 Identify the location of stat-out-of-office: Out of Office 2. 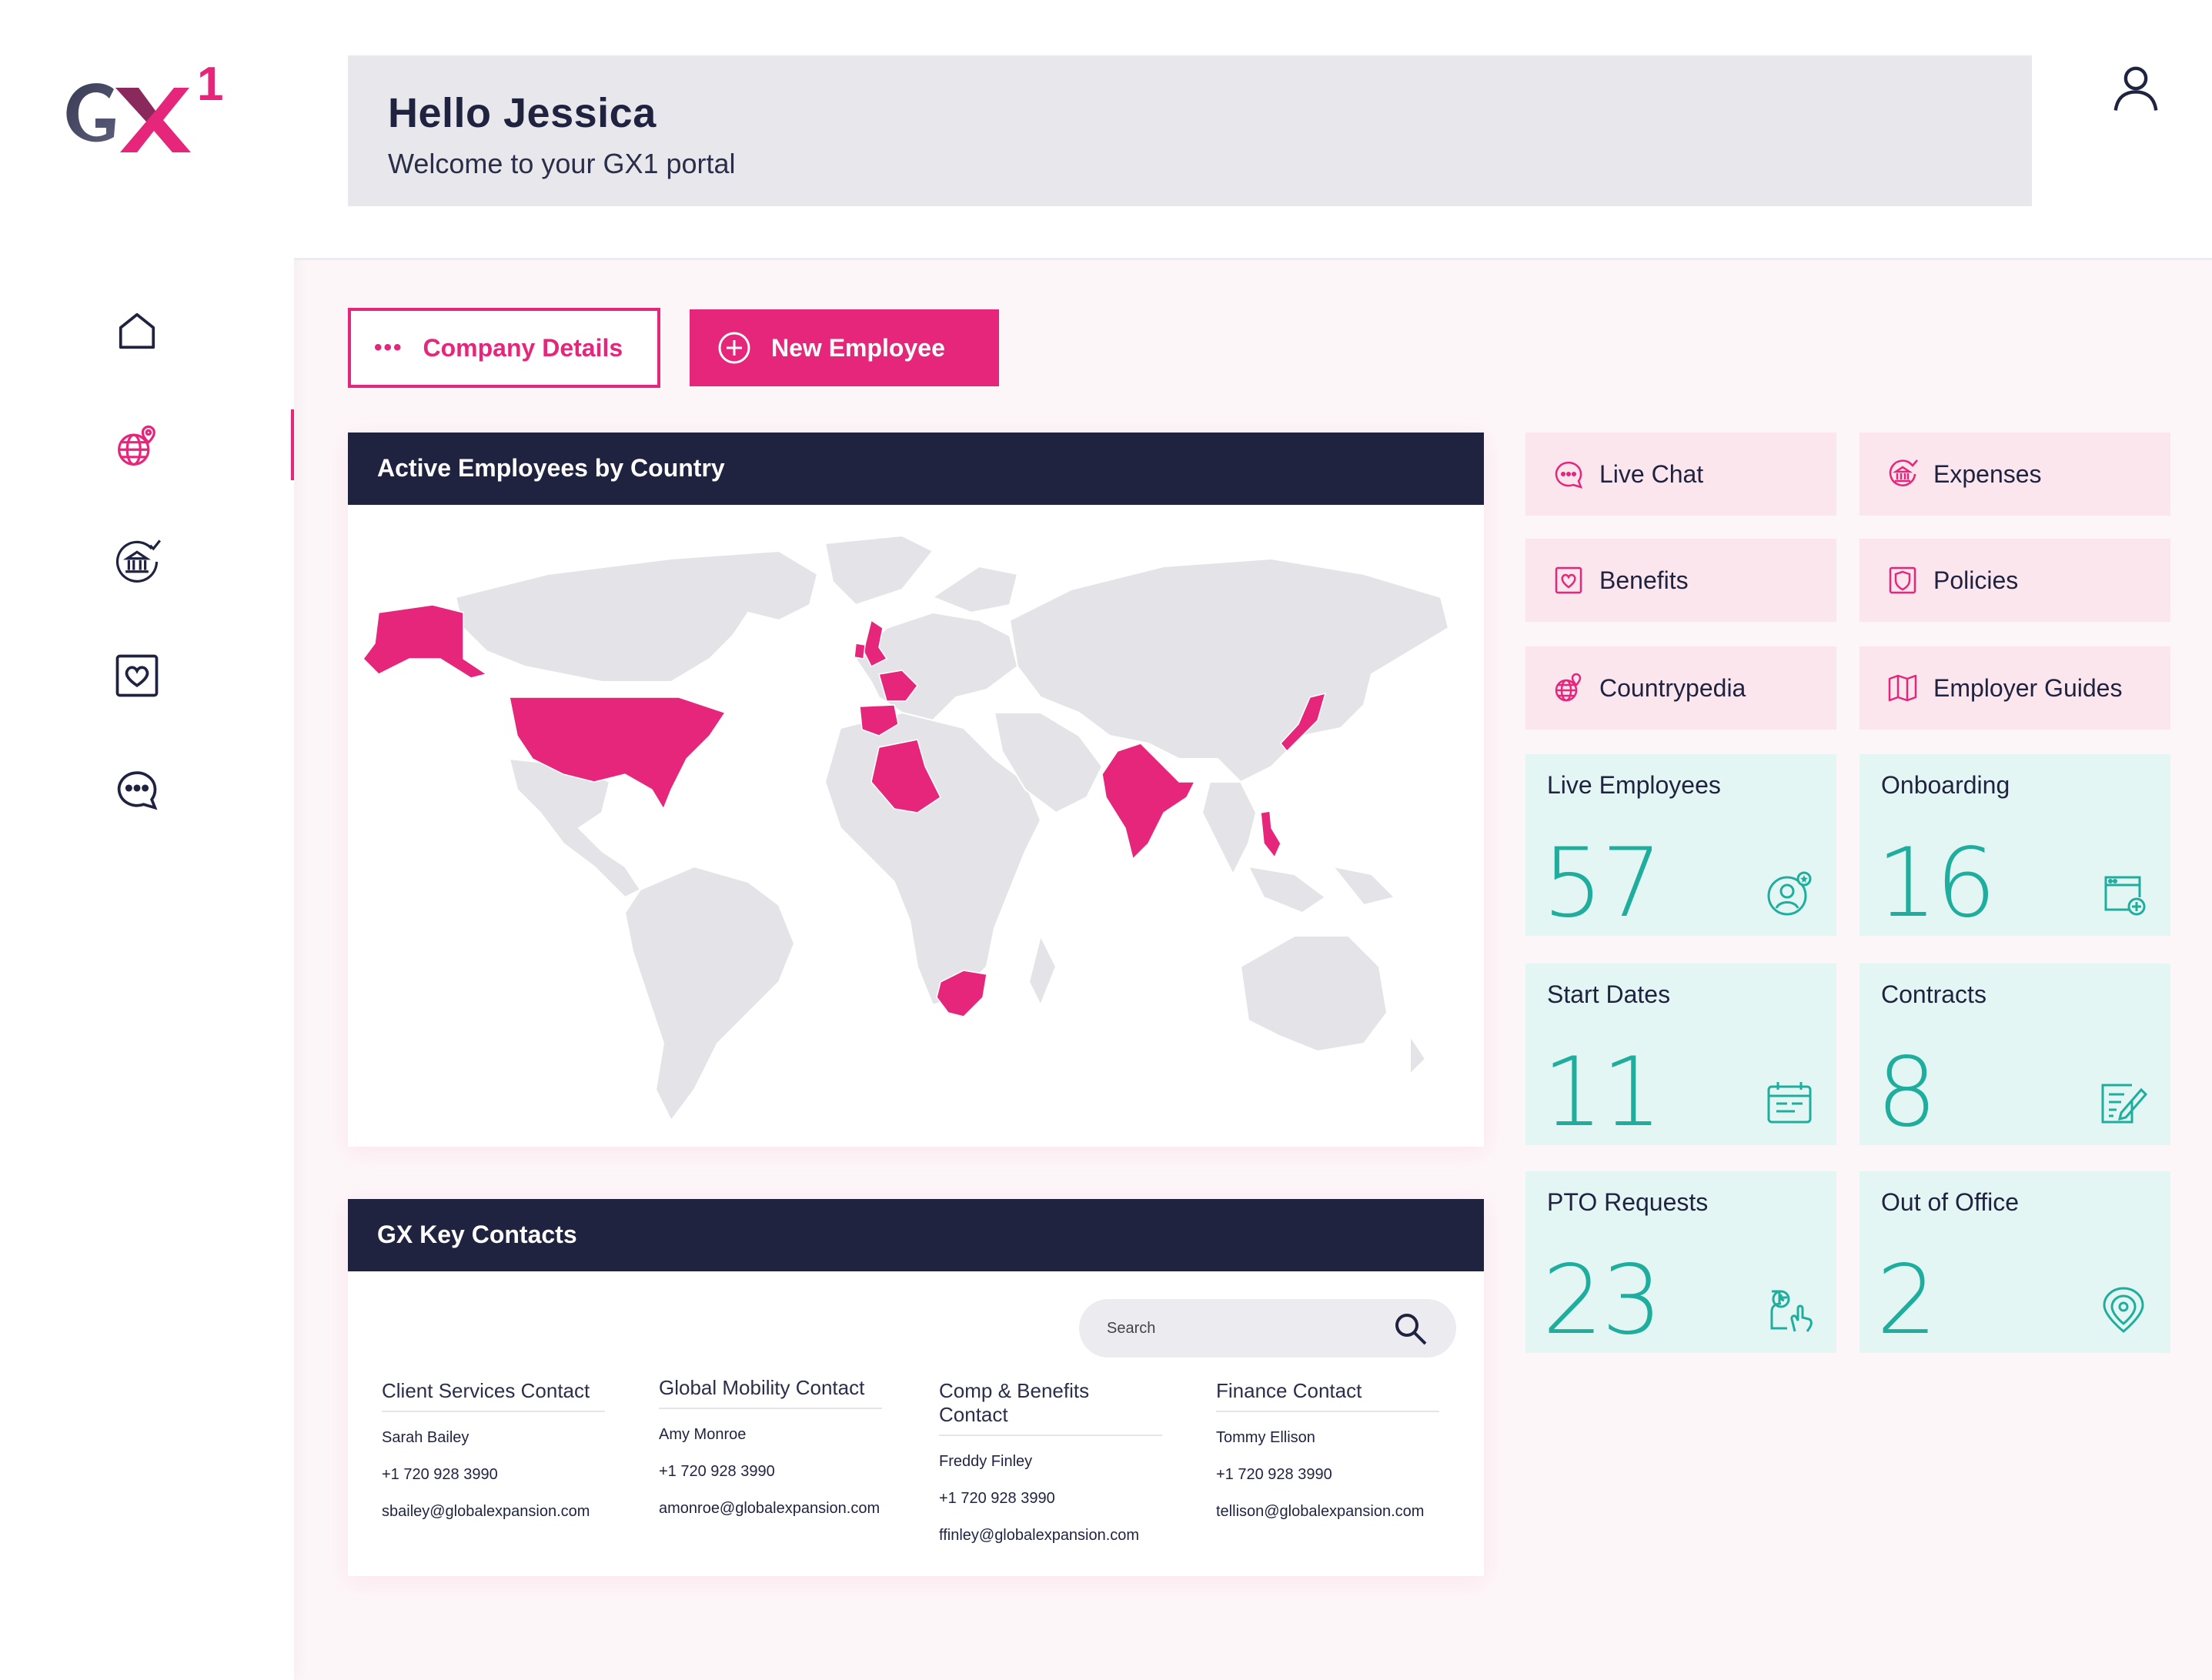
(2015, 1263).